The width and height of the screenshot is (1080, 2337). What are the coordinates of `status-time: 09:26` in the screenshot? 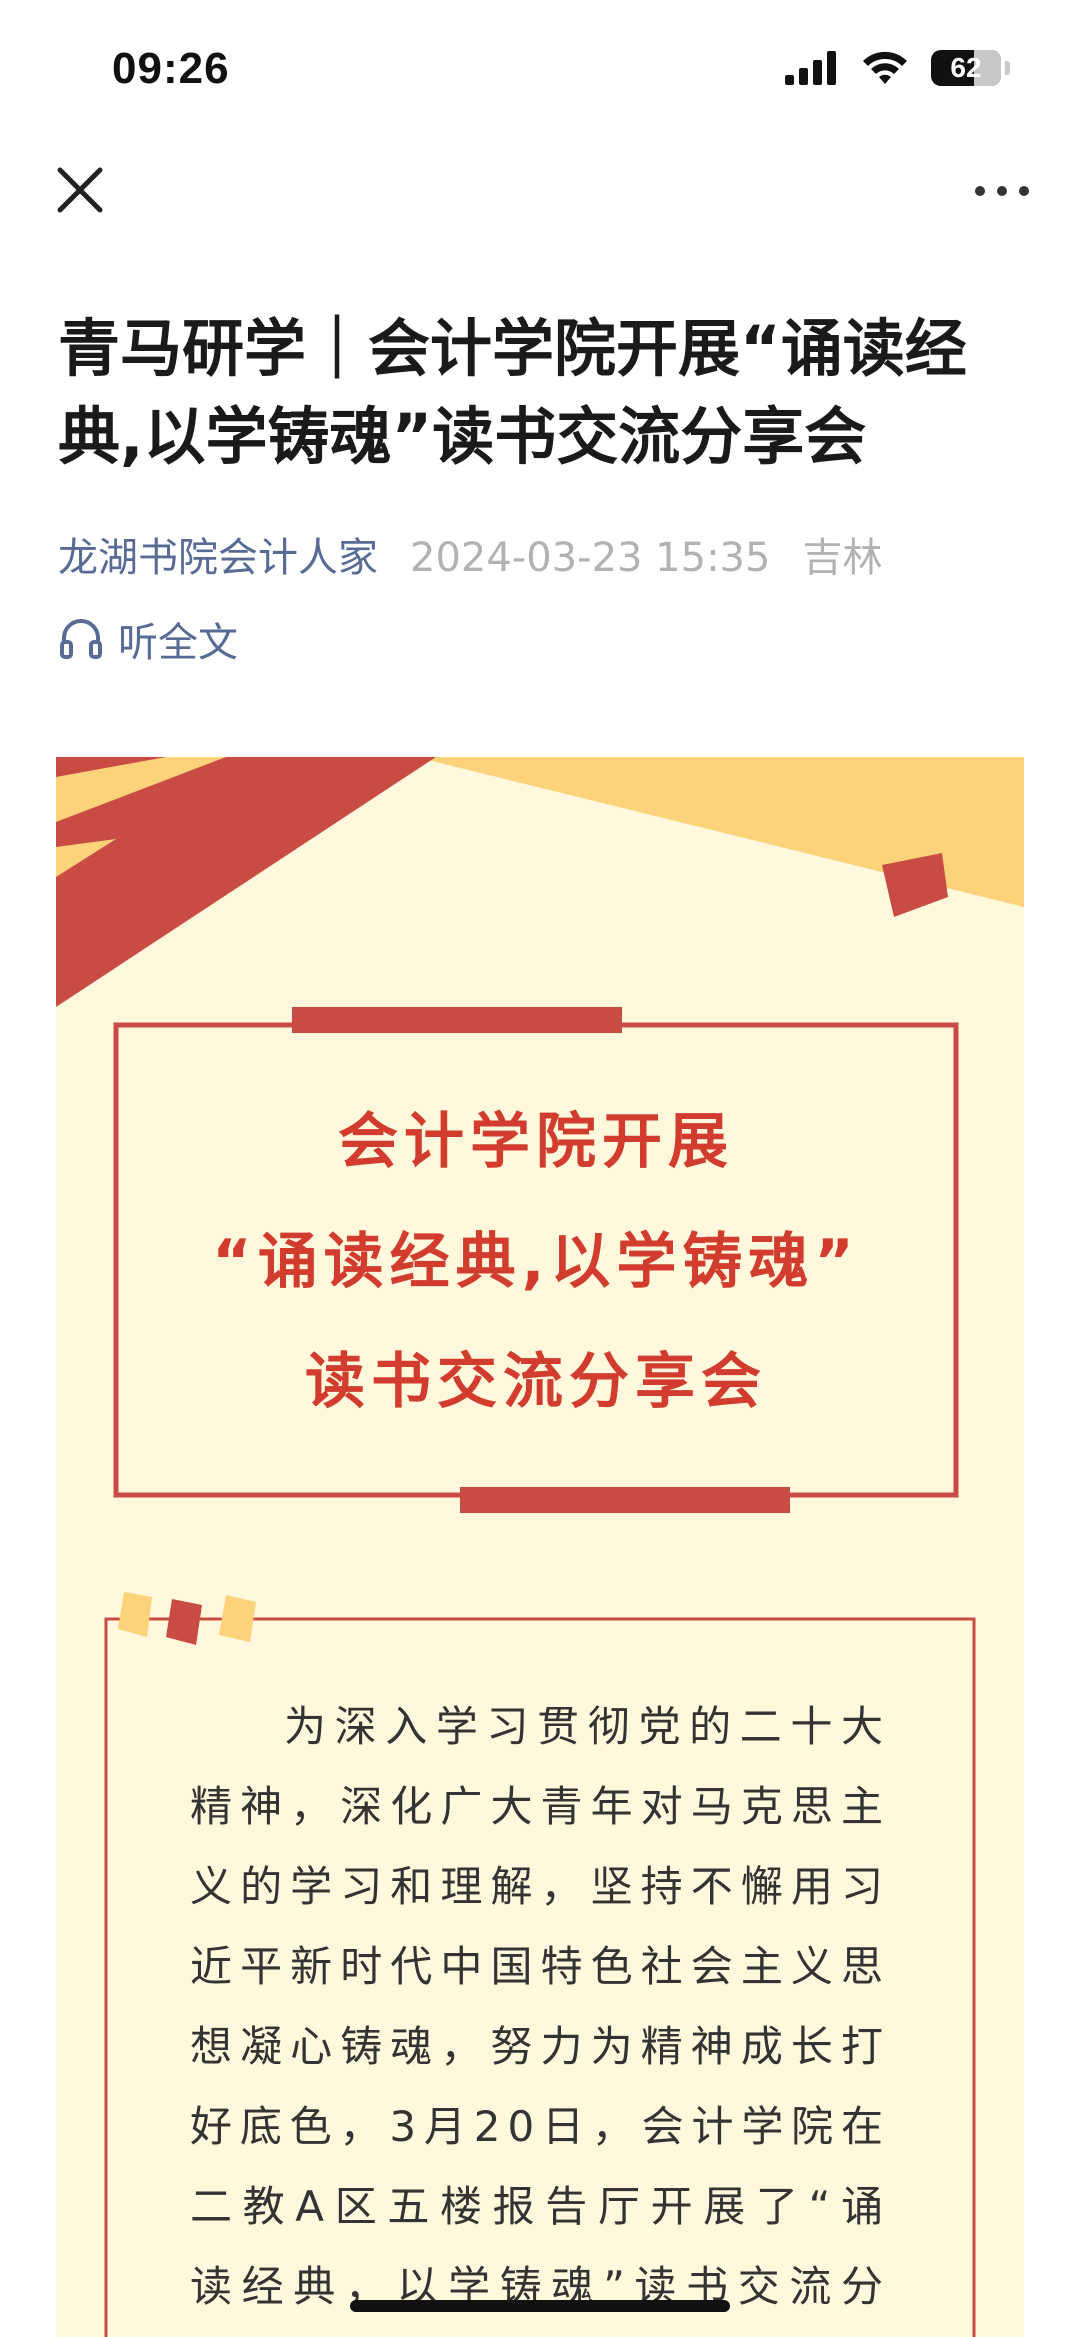 It's located at (171, 68).